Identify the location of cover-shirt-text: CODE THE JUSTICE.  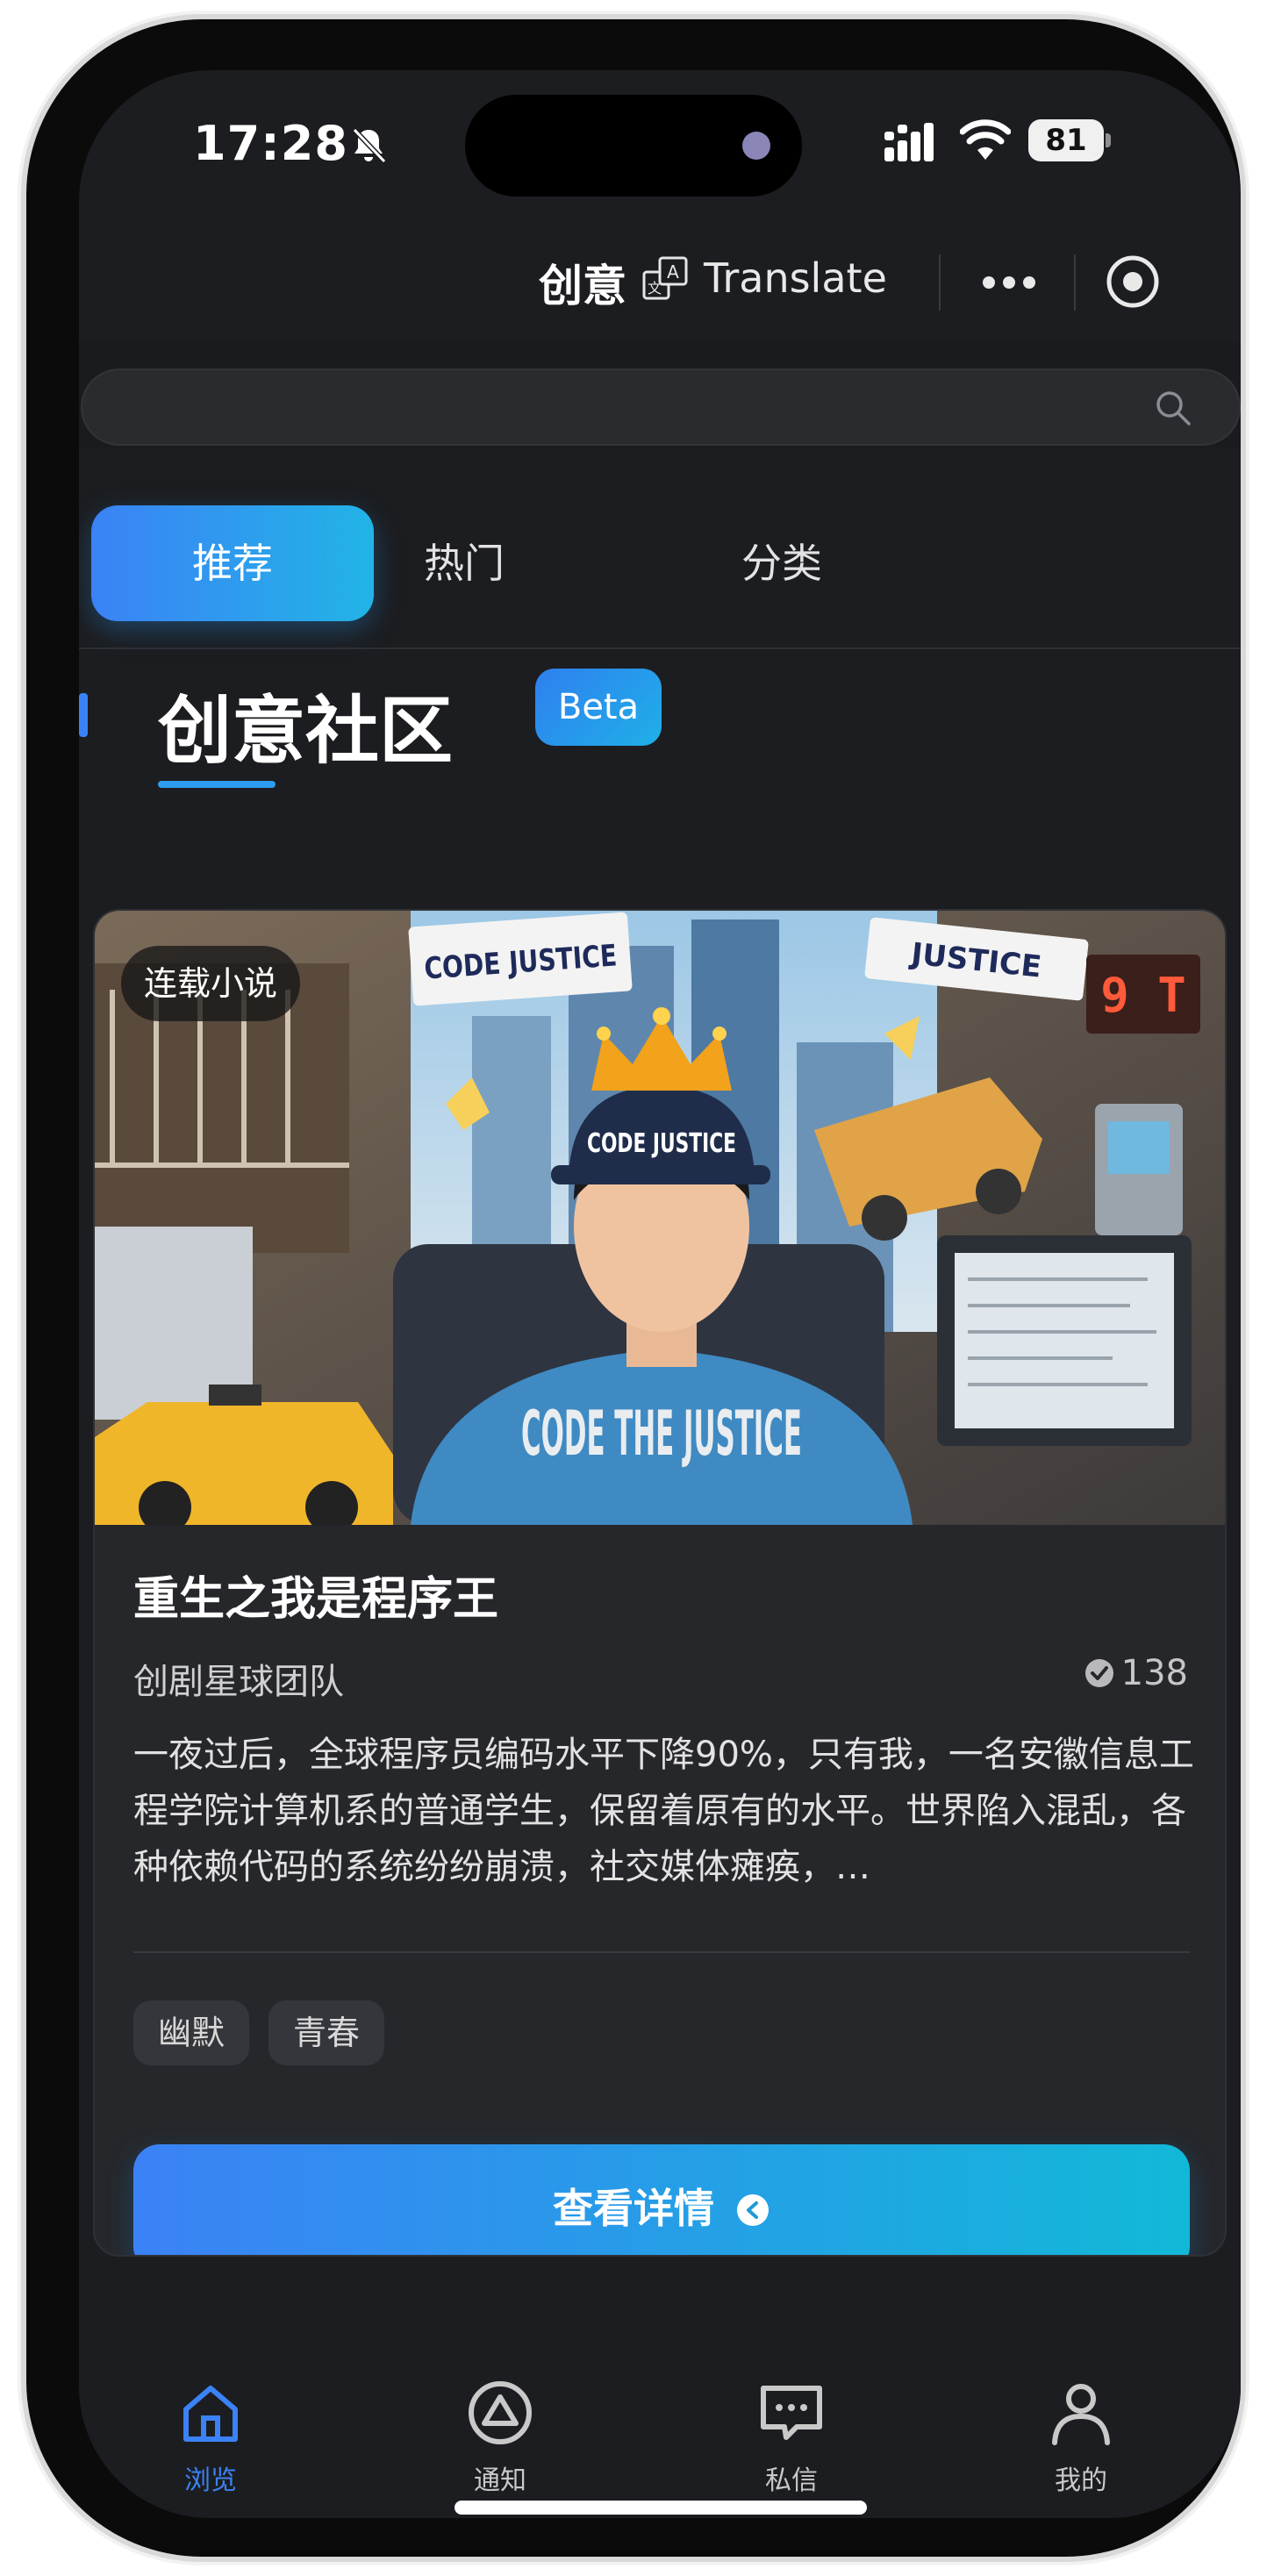
(662, 1434).